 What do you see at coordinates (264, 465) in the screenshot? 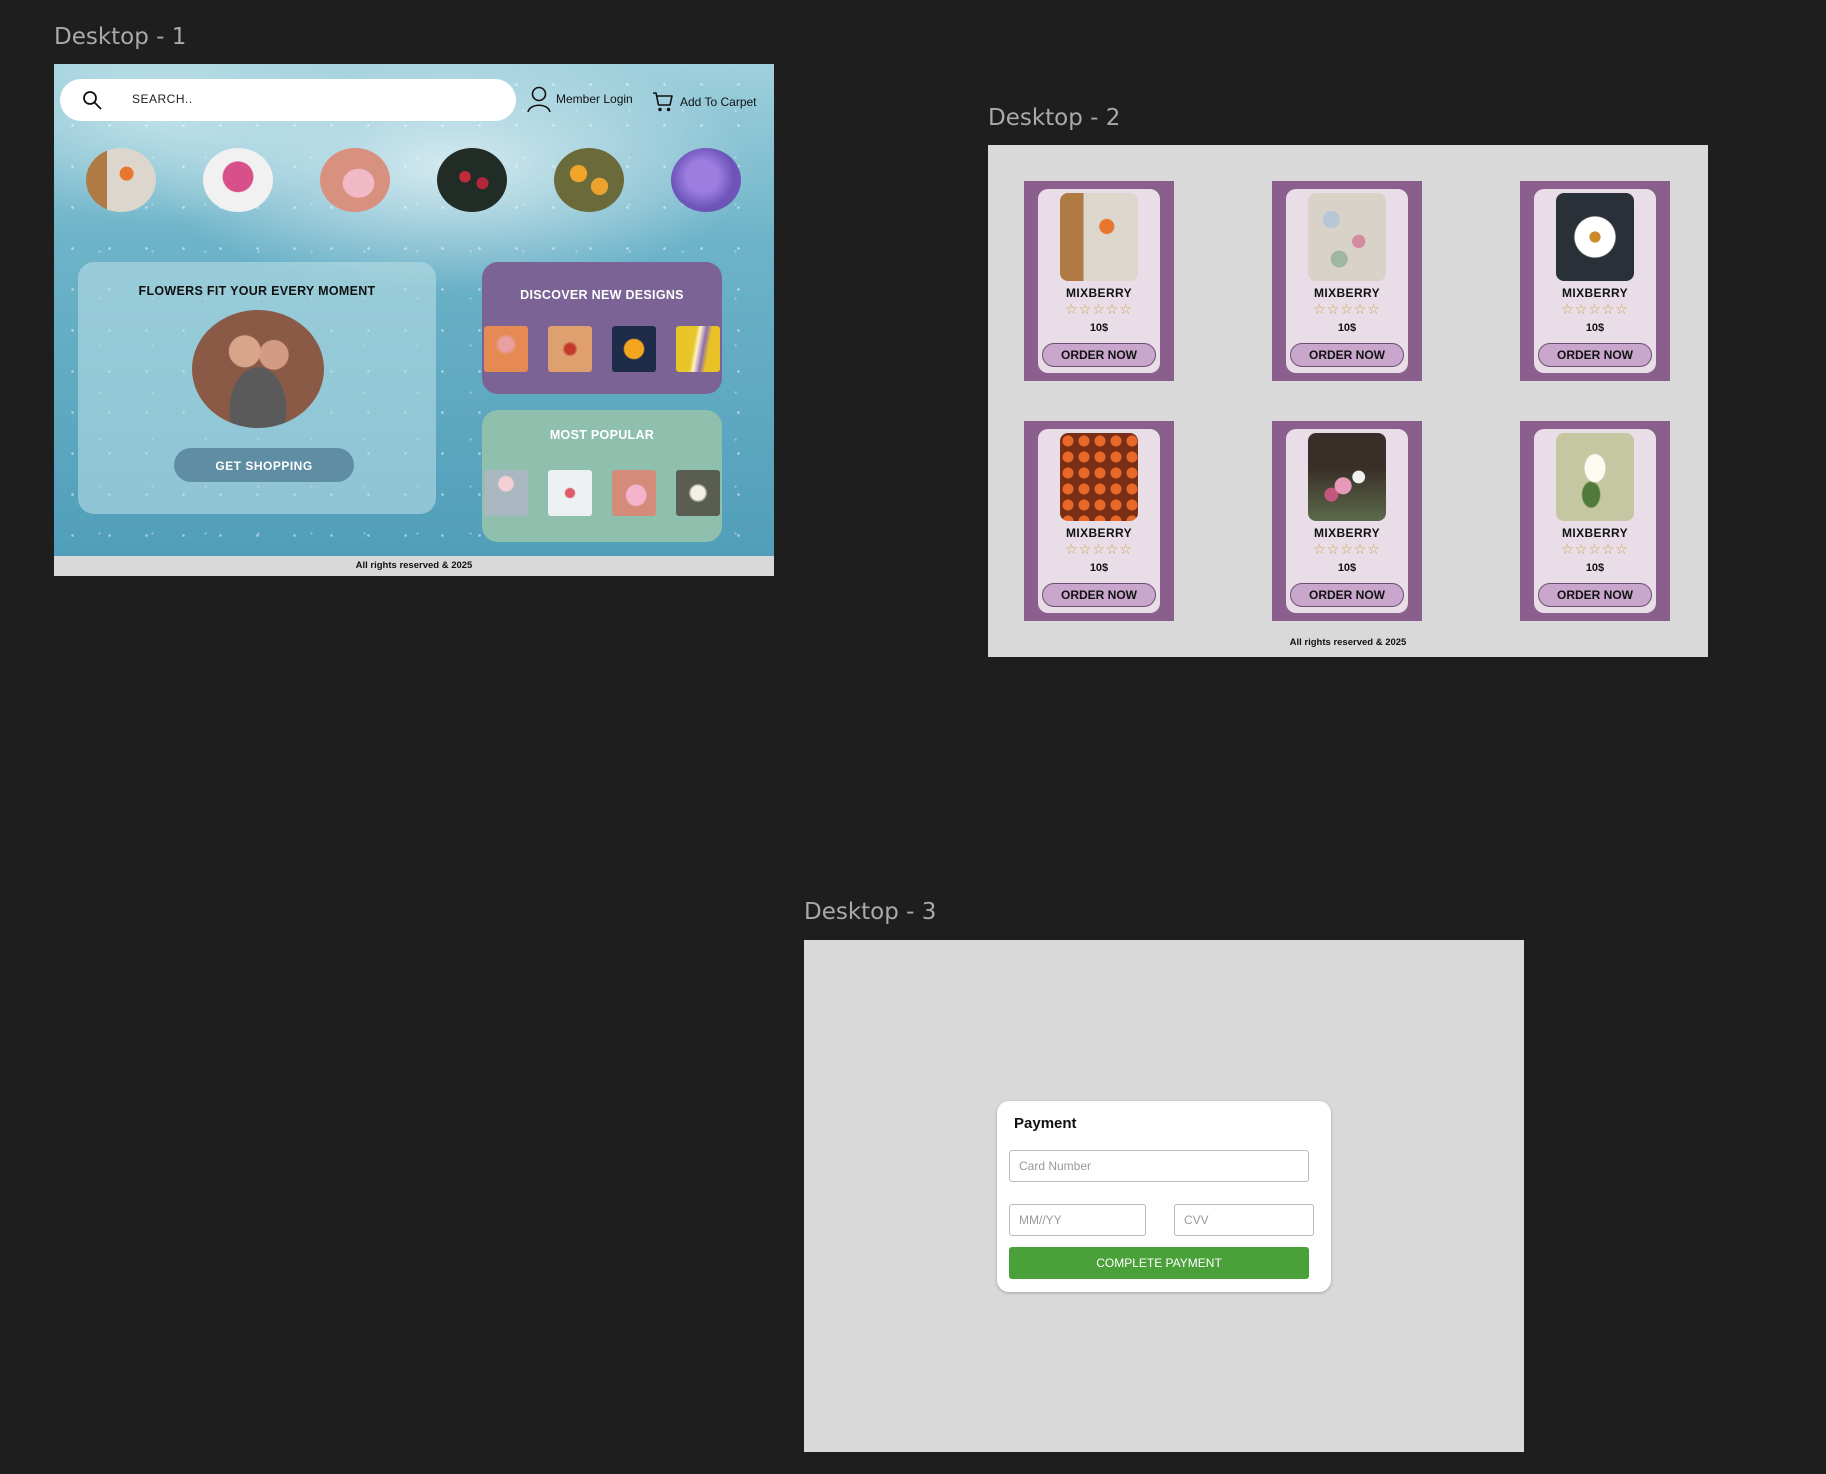
I see `get-shopping-button: GET SHOPPING` at bounding box center [264, 465].